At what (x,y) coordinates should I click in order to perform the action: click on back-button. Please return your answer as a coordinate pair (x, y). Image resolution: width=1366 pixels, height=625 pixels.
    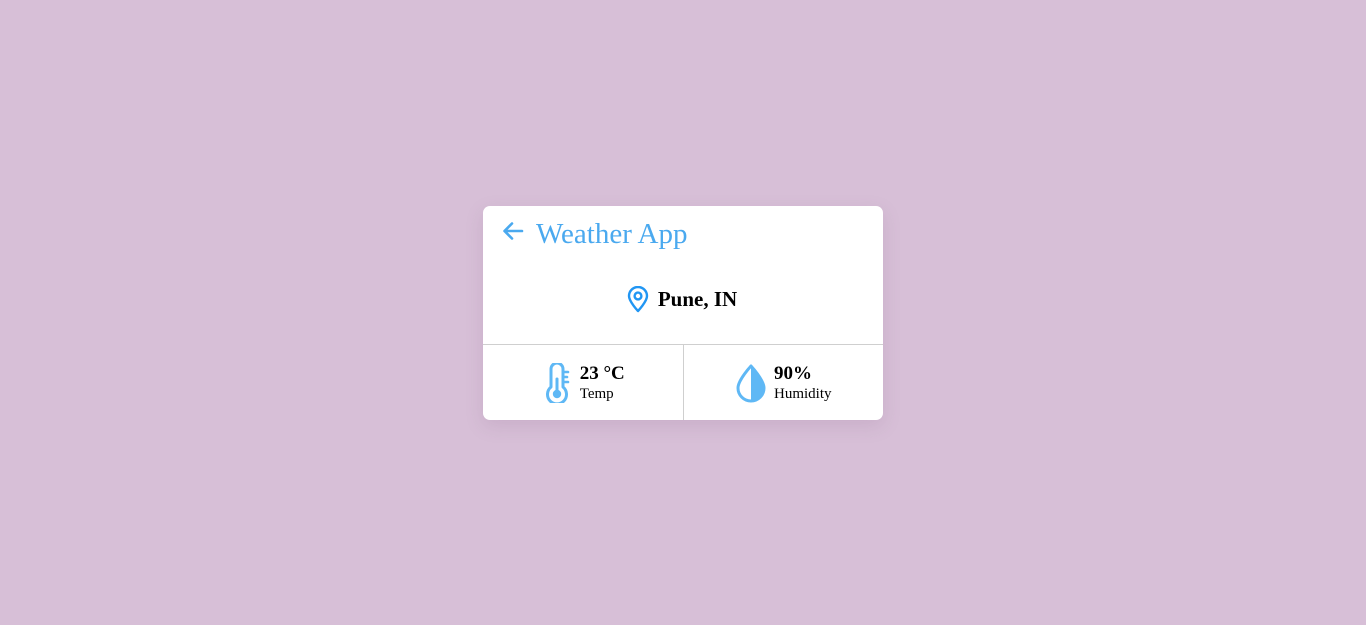
    Looking at the image, I should click on (513, 231).